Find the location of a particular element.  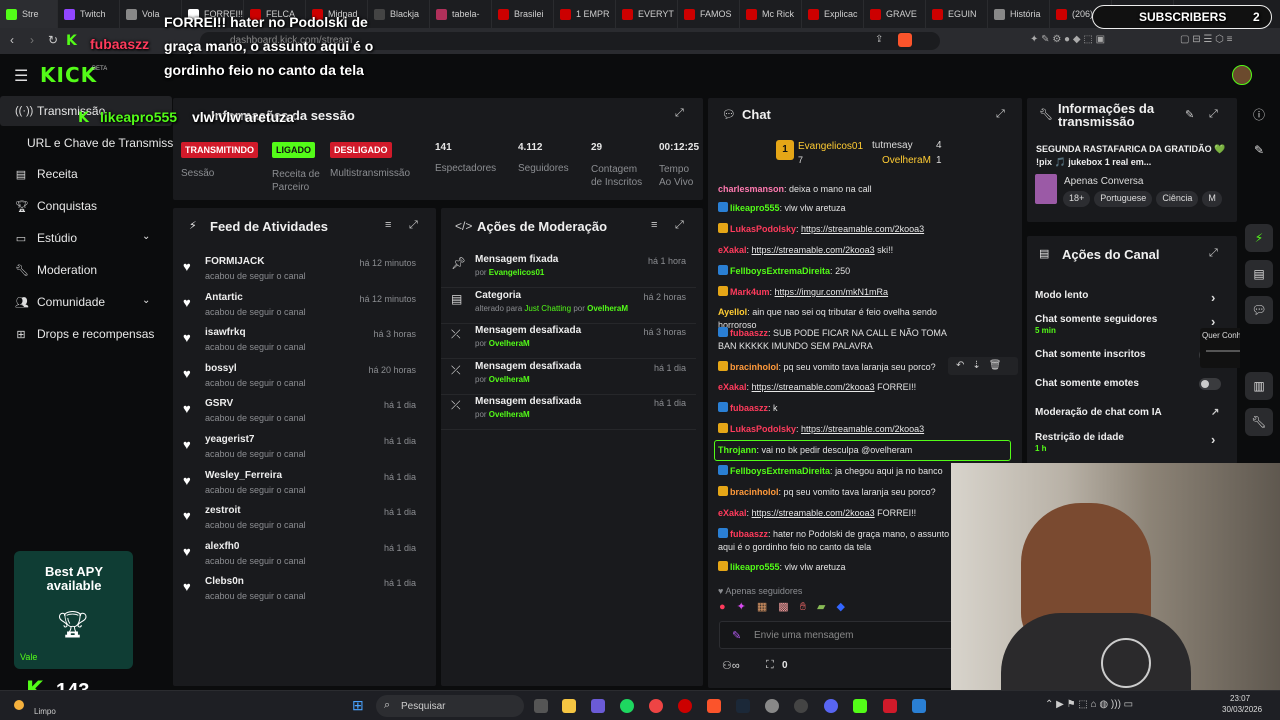

taskbar-search: ⌕ Pesquisar is located at coordinates (450, 706).